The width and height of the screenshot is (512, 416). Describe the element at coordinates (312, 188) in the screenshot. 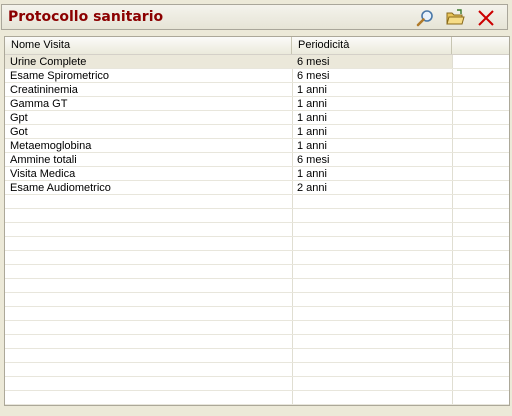

I see `cell-periodicita: 2 anni` at that location.